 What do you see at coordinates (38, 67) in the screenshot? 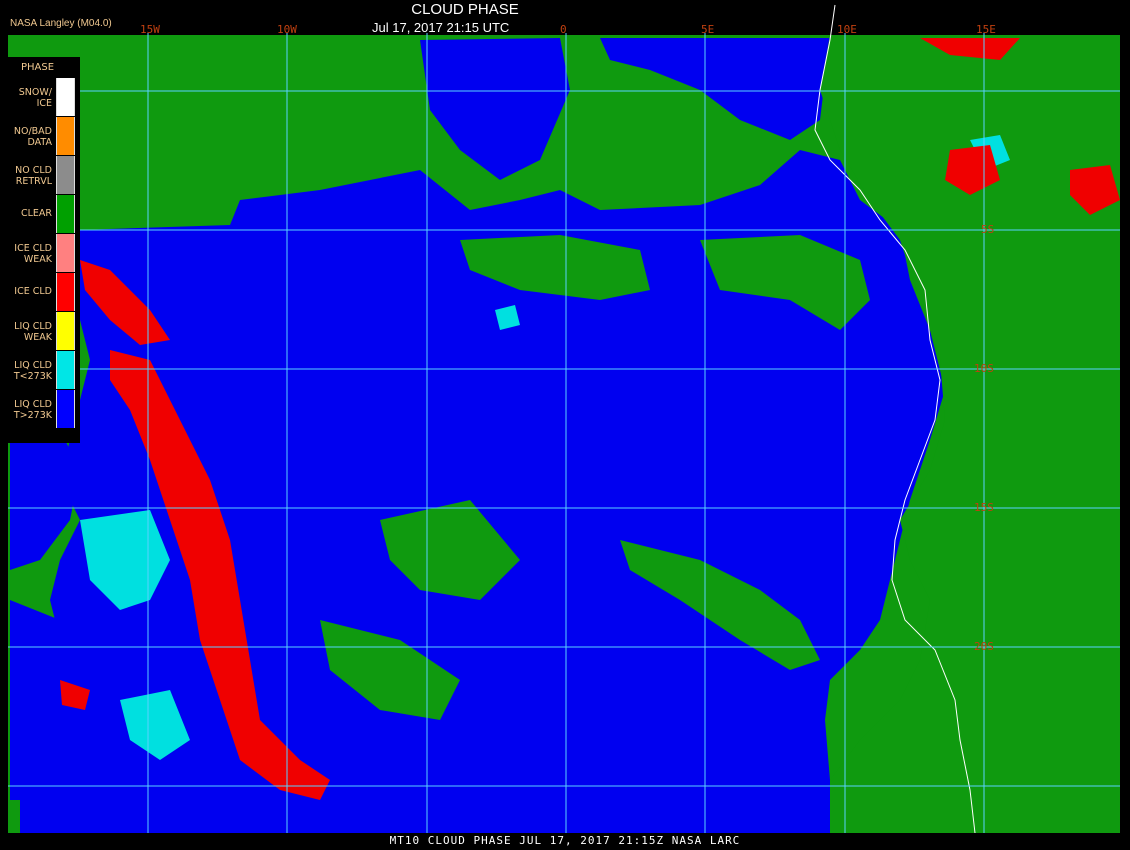
I see `legend-title: PHASE` at bounding box center [38, 67].